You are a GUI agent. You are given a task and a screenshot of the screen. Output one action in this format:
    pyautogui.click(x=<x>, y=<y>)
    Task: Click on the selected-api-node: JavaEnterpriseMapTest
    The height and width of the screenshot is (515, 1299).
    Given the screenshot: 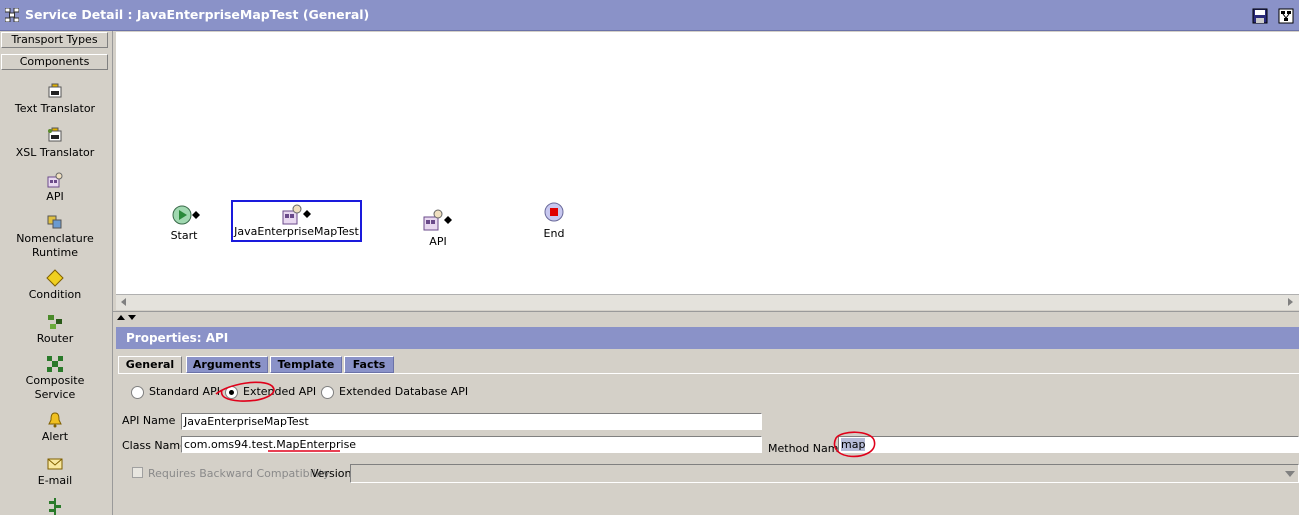 What is the action you would take?
    pyautogui.click(x=296, y=221)
    